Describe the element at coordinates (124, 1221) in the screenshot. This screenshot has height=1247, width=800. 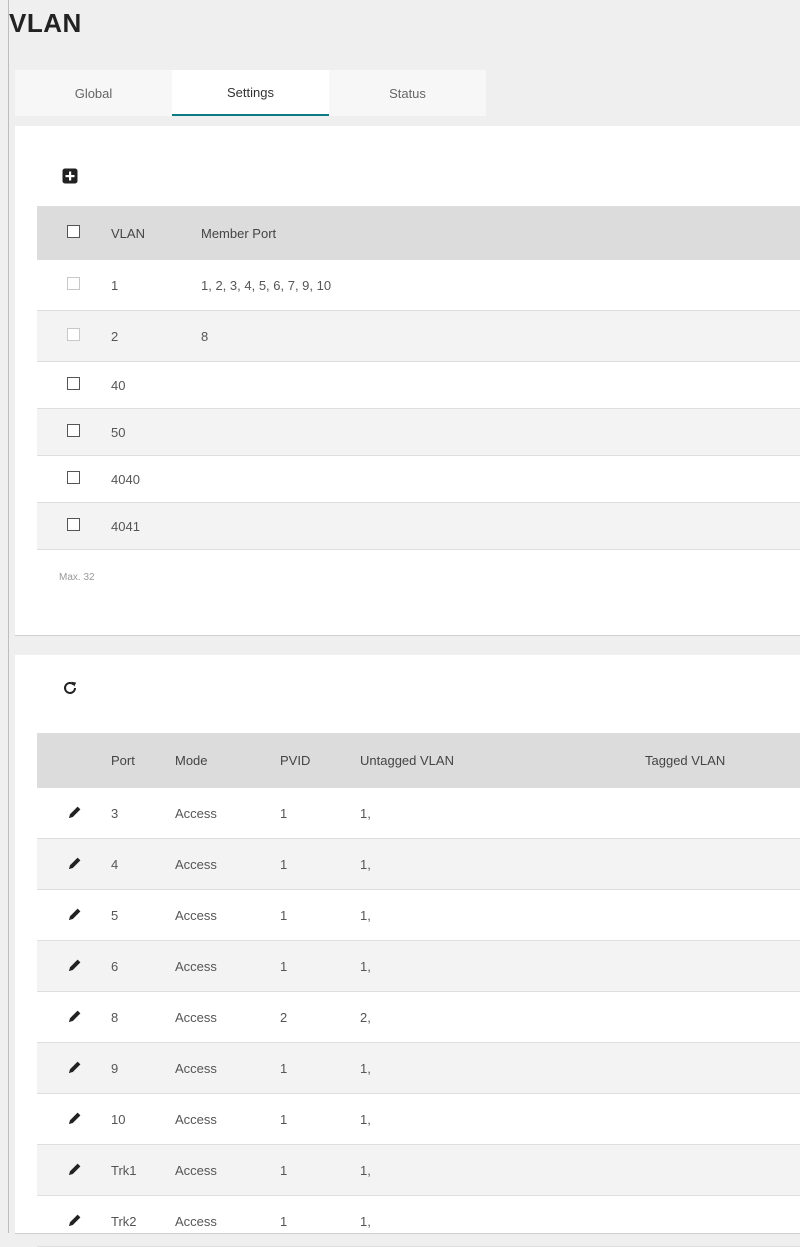
I see `port-name: Trk2` at that location.